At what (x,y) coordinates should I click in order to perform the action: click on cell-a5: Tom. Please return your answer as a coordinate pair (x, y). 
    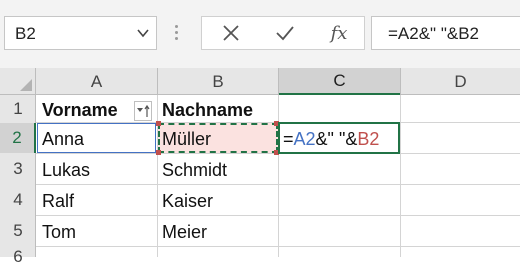
    Looking at the image, I should click on (59, 232).